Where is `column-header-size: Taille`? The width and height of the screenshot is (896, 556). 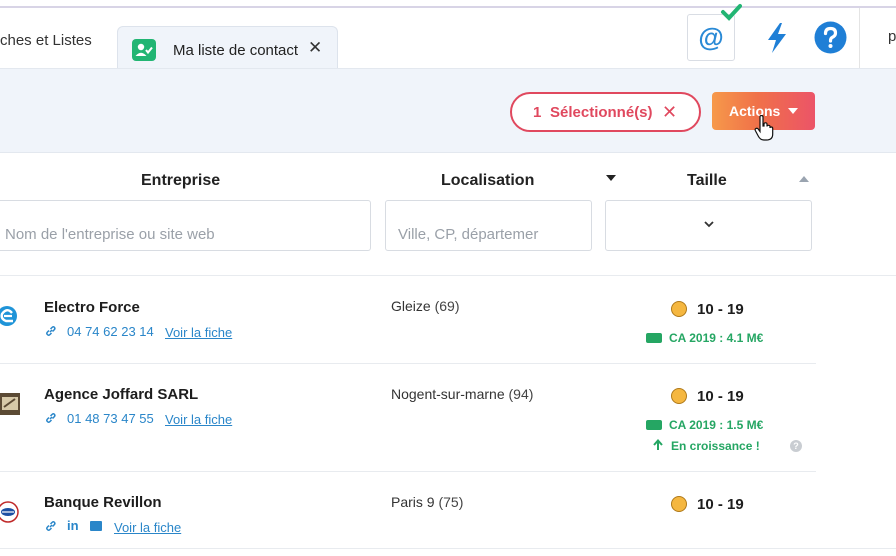 column-header-size: Taille is located at coordinates (707, 181).